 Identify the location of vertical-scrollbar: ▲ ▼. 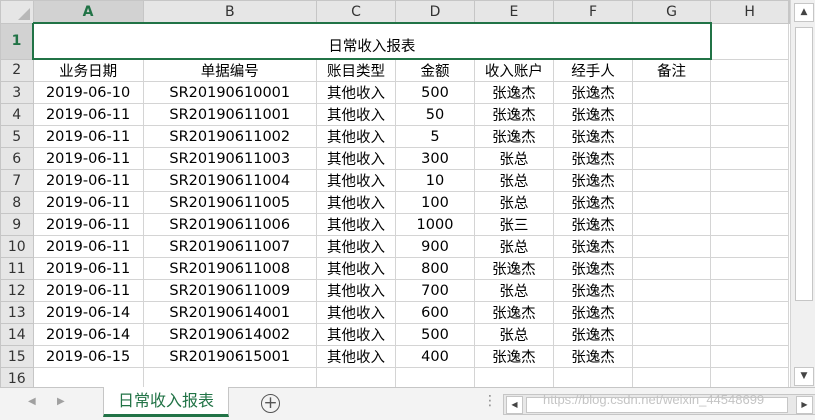
(802, 193).